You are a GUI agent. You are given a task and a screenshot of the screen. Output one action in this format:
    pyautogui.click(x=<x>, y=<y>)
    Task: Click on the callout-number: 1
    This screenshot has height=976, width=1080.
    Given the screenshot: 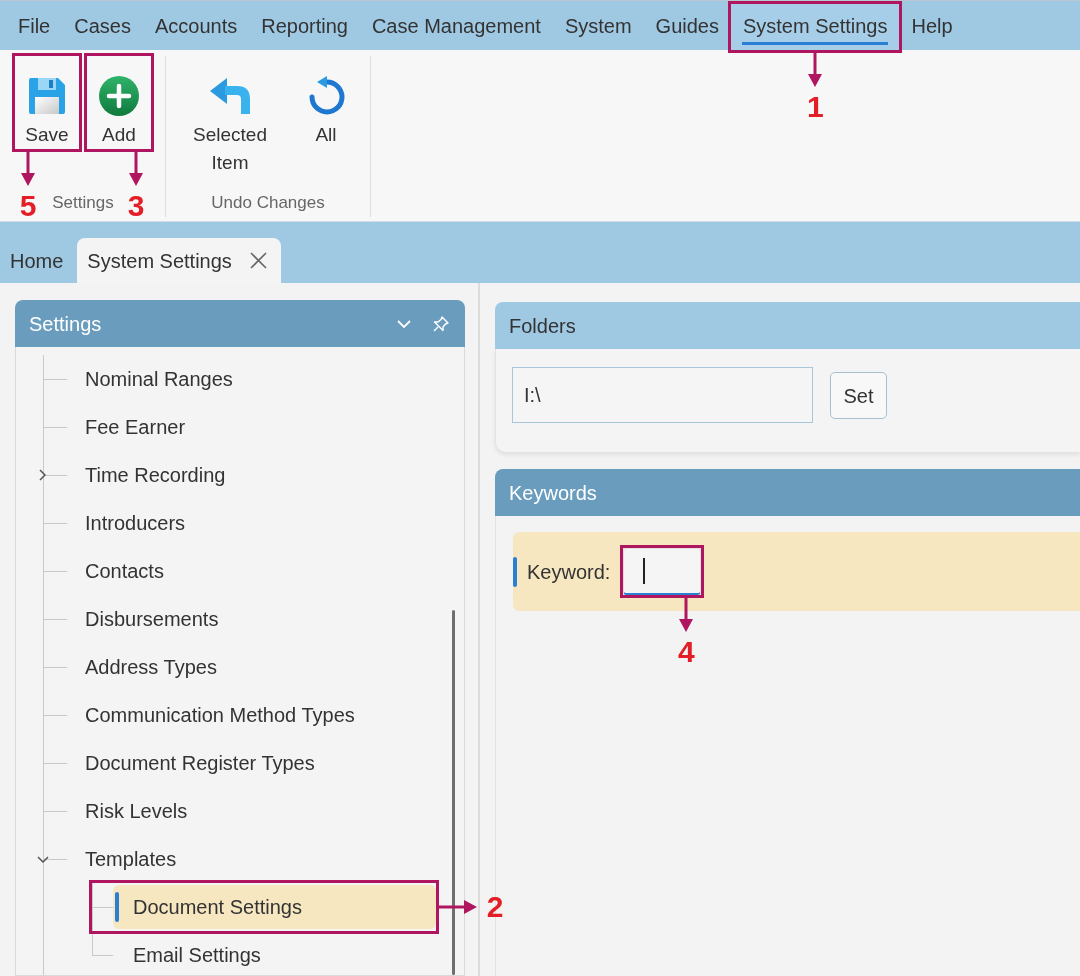 What is the action you would take?
    pyautogui.click(x=815, y=107)
    